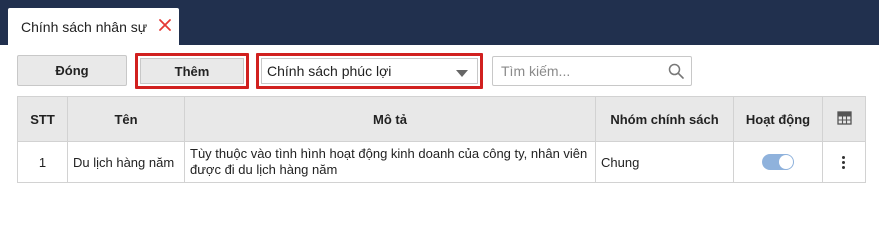 The width and height of the screenshot is (879, 245). I want to click on column-header-group: Nhóm chính sách, so click(664, 119).